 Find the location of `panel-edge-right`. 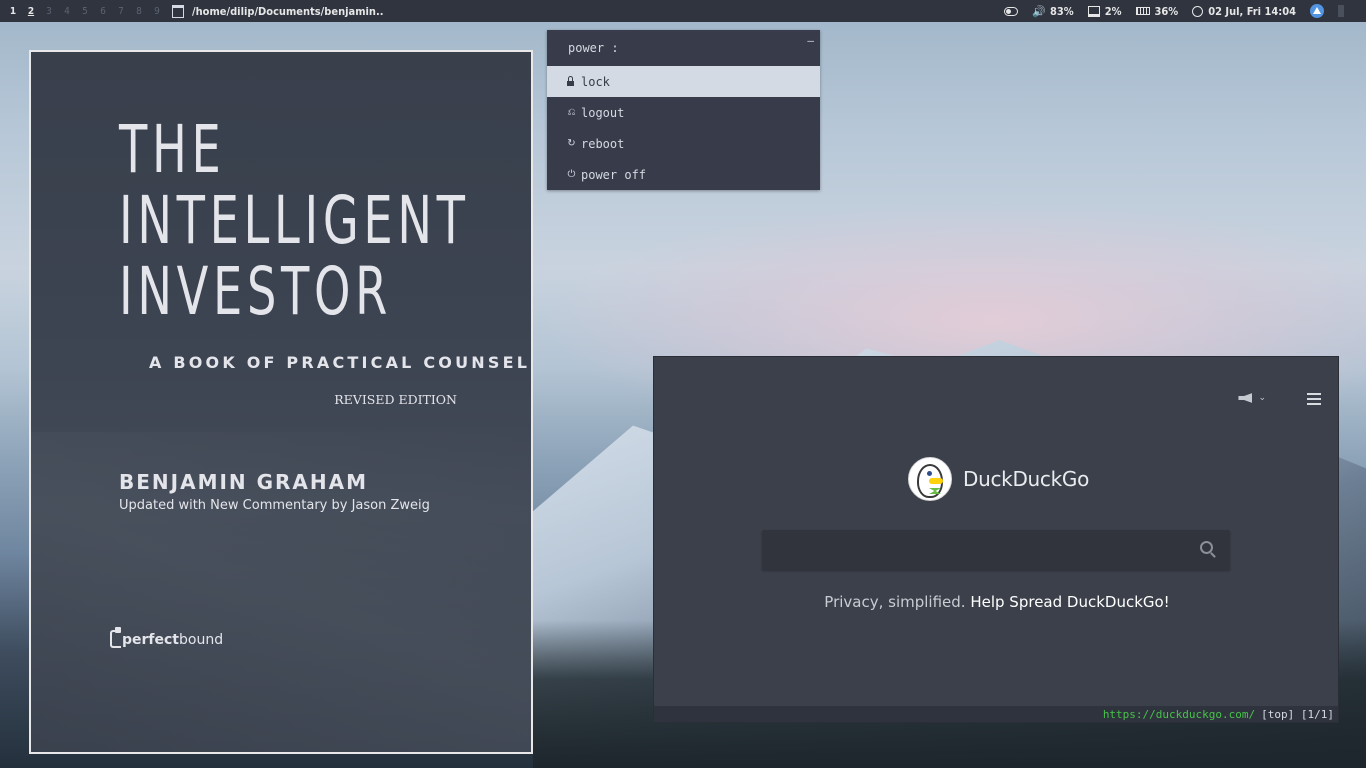

panel-edge-right is located at coordinates (974, 11).